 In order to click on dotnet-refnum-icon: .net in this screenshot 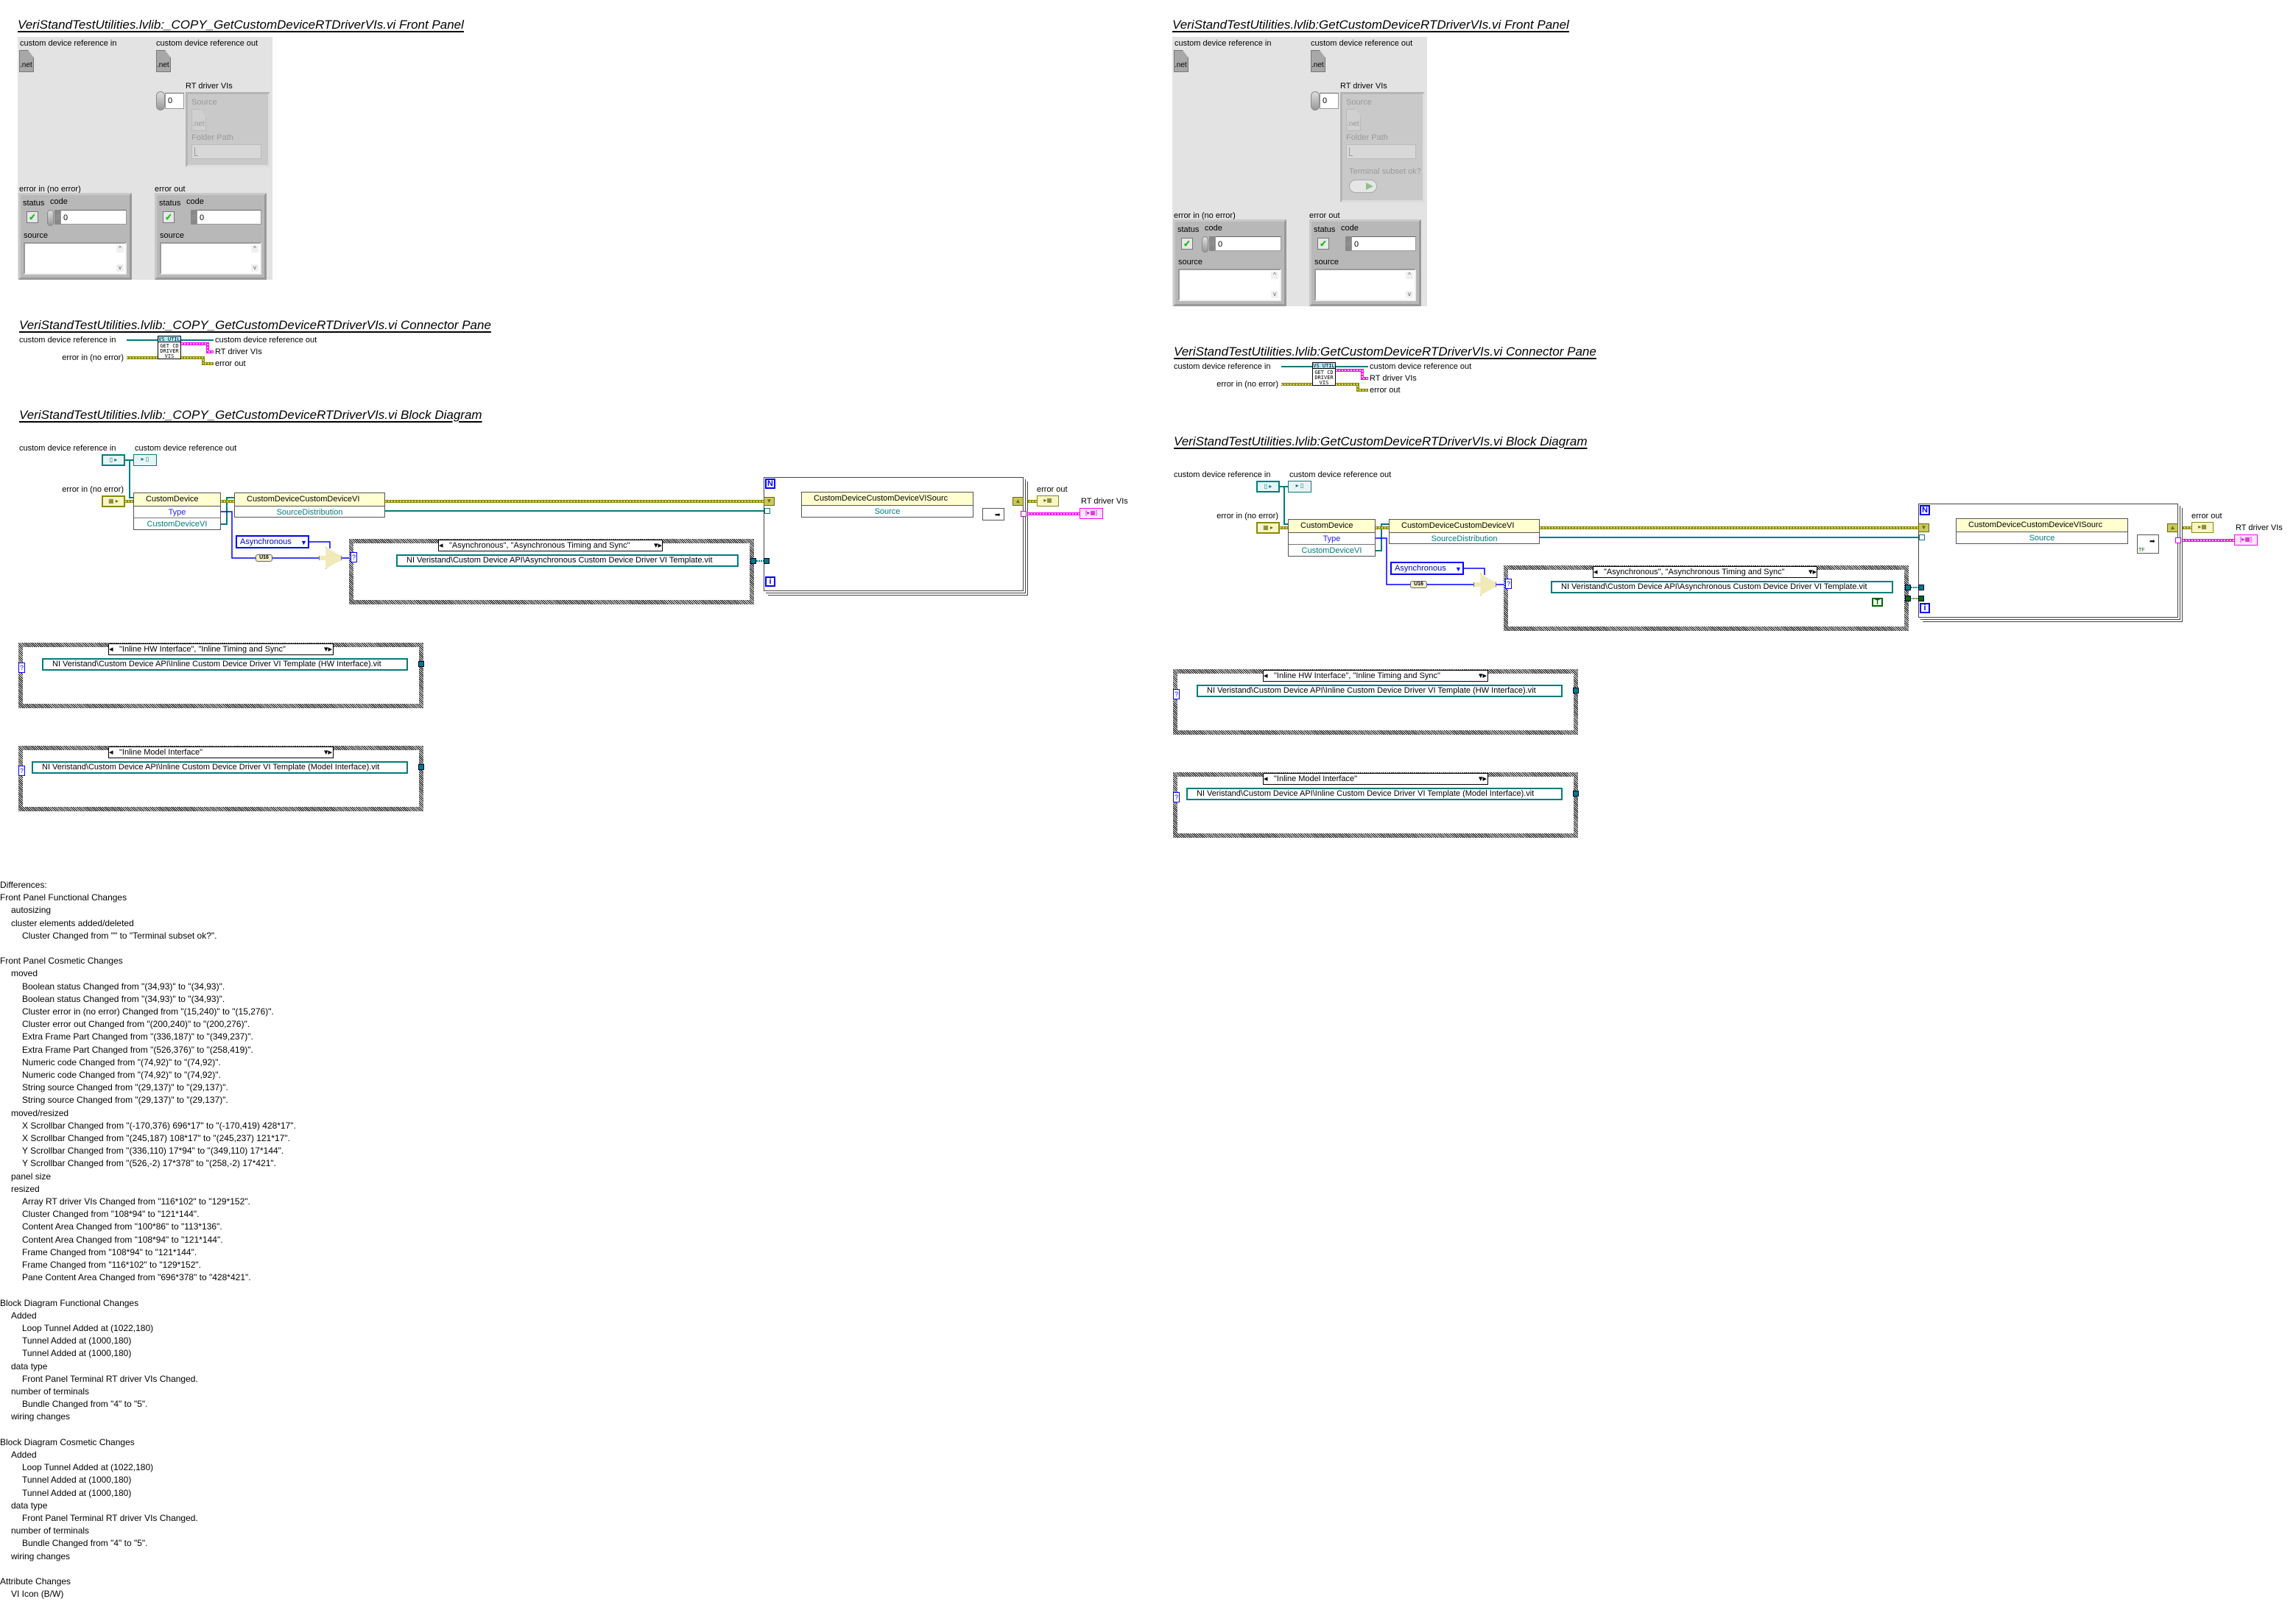, I will do `click(163, 61)`.